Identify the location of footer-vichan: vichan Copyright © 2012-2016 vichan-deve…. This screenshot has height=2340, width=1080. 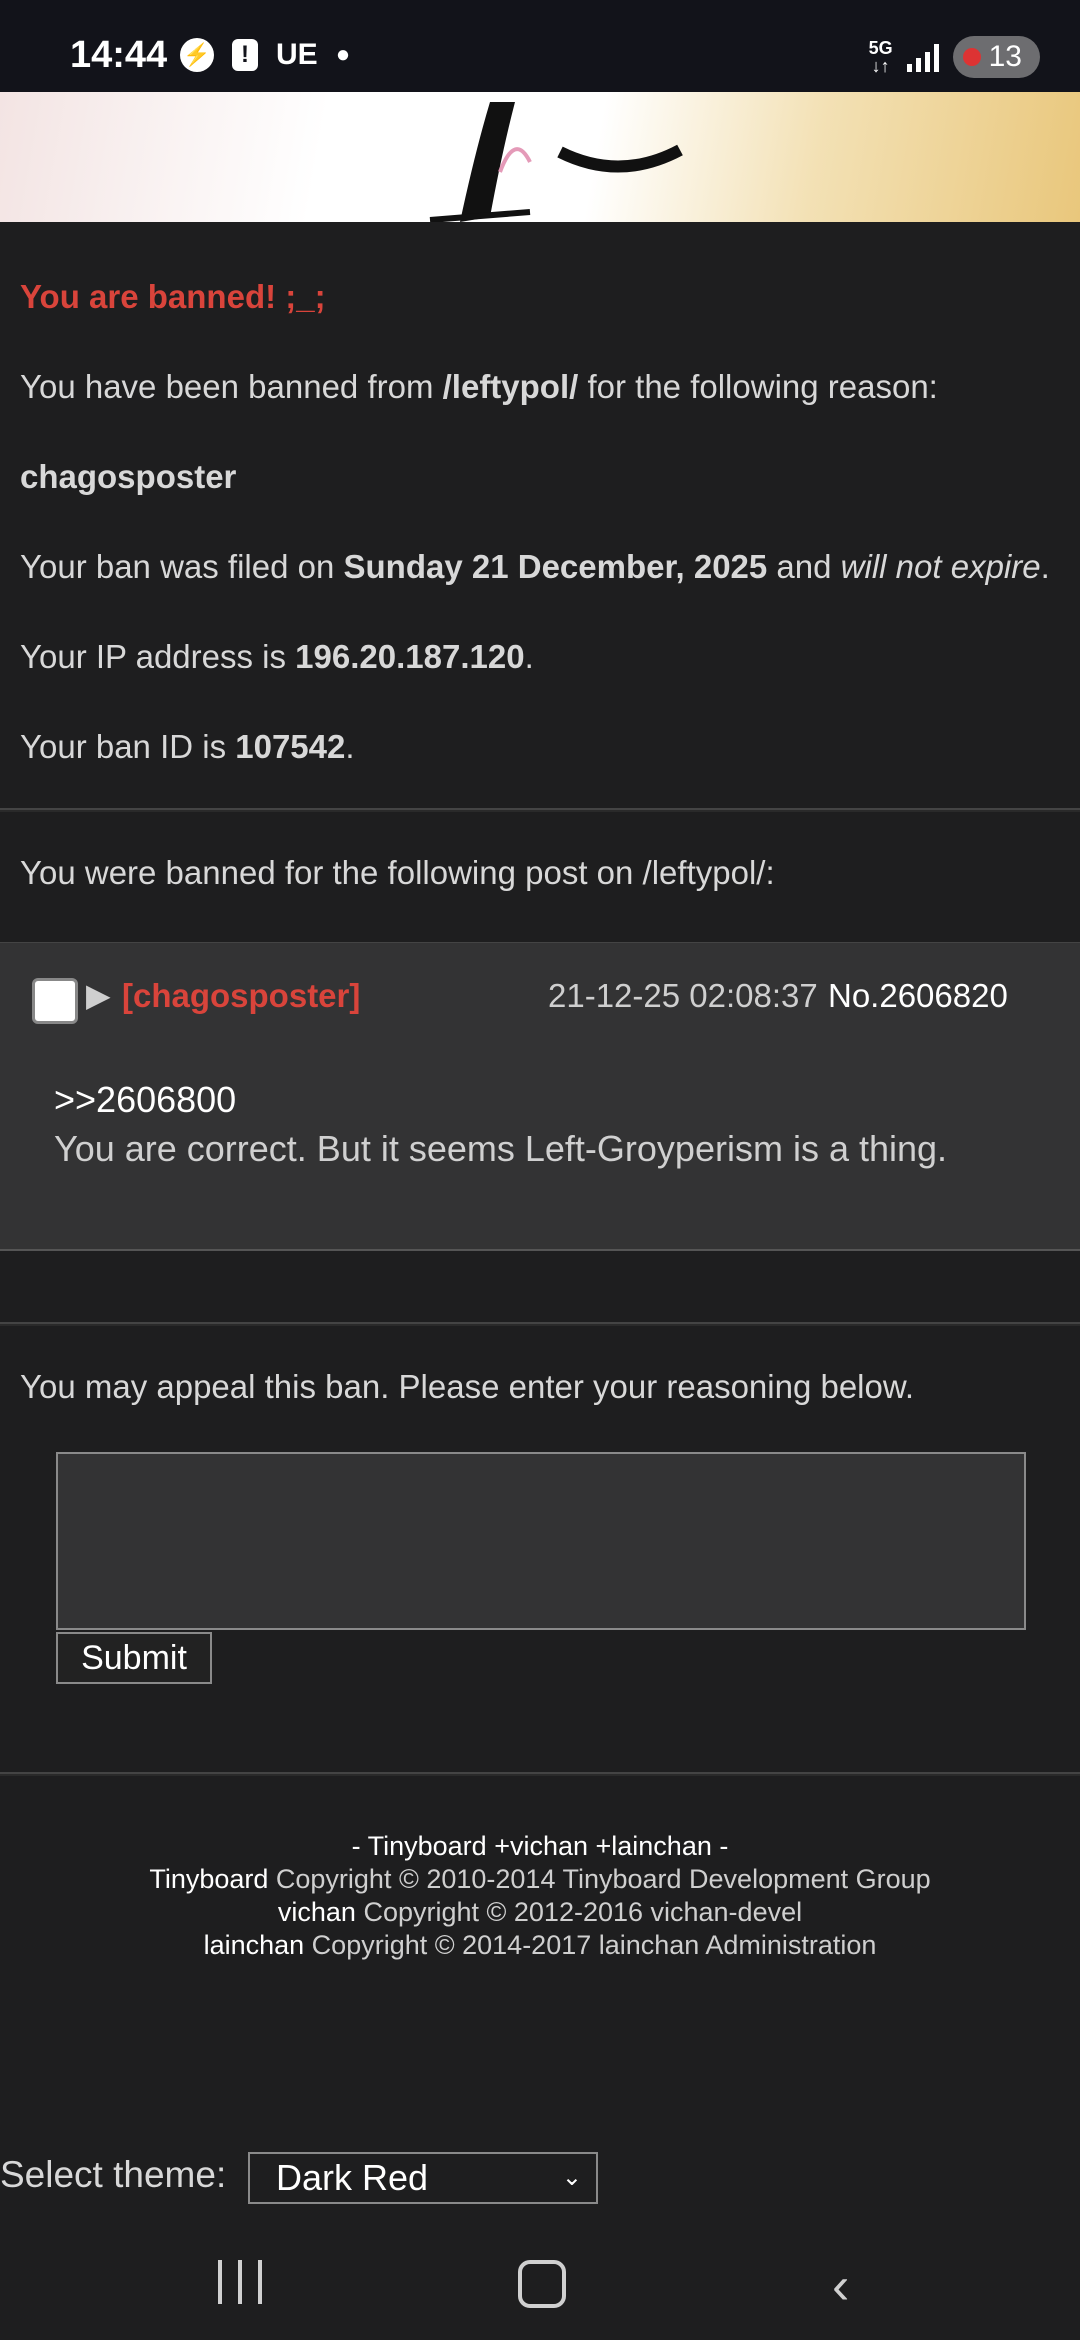
(540, 1912).